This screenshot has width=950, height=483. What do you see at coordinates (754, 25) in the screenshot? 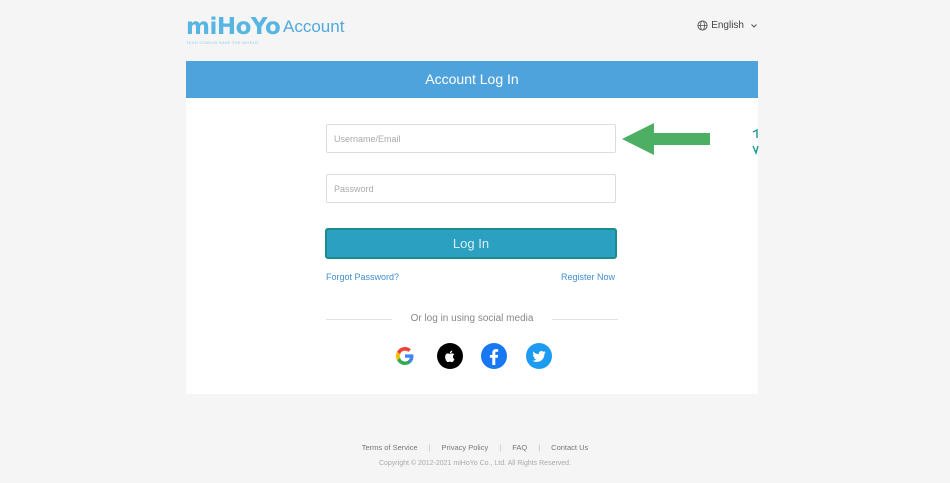
I see `chevron-down-icon` at bounding box center [754, 25].